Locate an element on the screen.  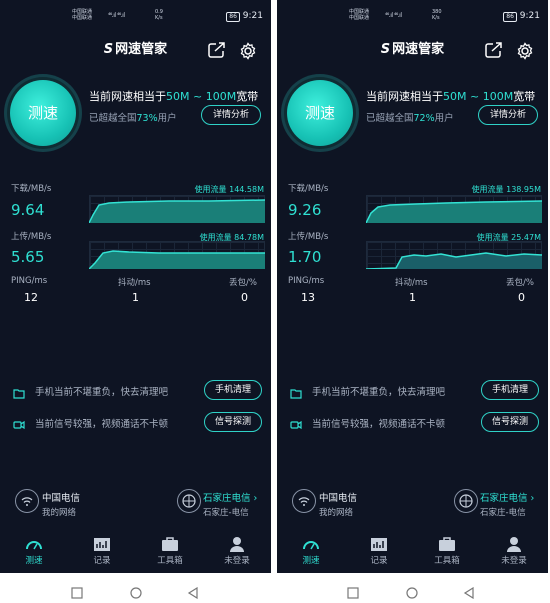
download-usage: 使用流量 144.58M is located at coordinates (229, 189).